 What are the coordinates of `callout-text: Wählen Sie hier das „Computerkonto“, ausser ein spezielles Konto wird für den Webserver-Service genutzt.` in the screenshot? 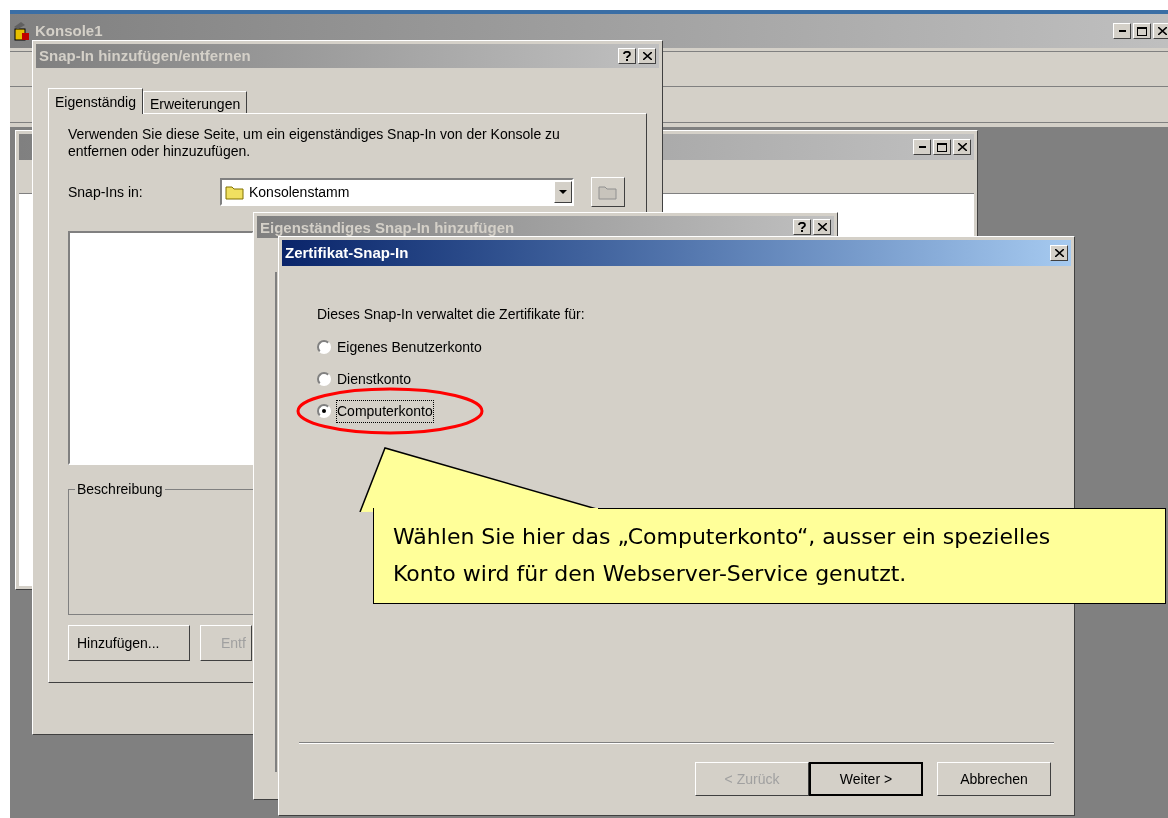 It's located at (722, 555).